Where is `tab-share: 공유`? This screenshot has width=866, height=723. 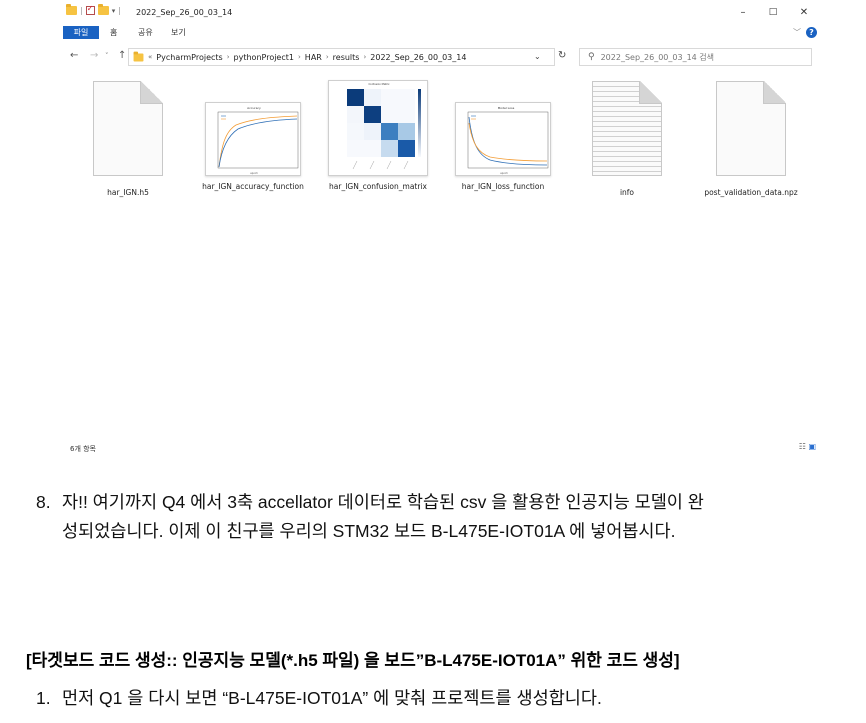 tab-share: 공유 is located at coordinates (145, 32).